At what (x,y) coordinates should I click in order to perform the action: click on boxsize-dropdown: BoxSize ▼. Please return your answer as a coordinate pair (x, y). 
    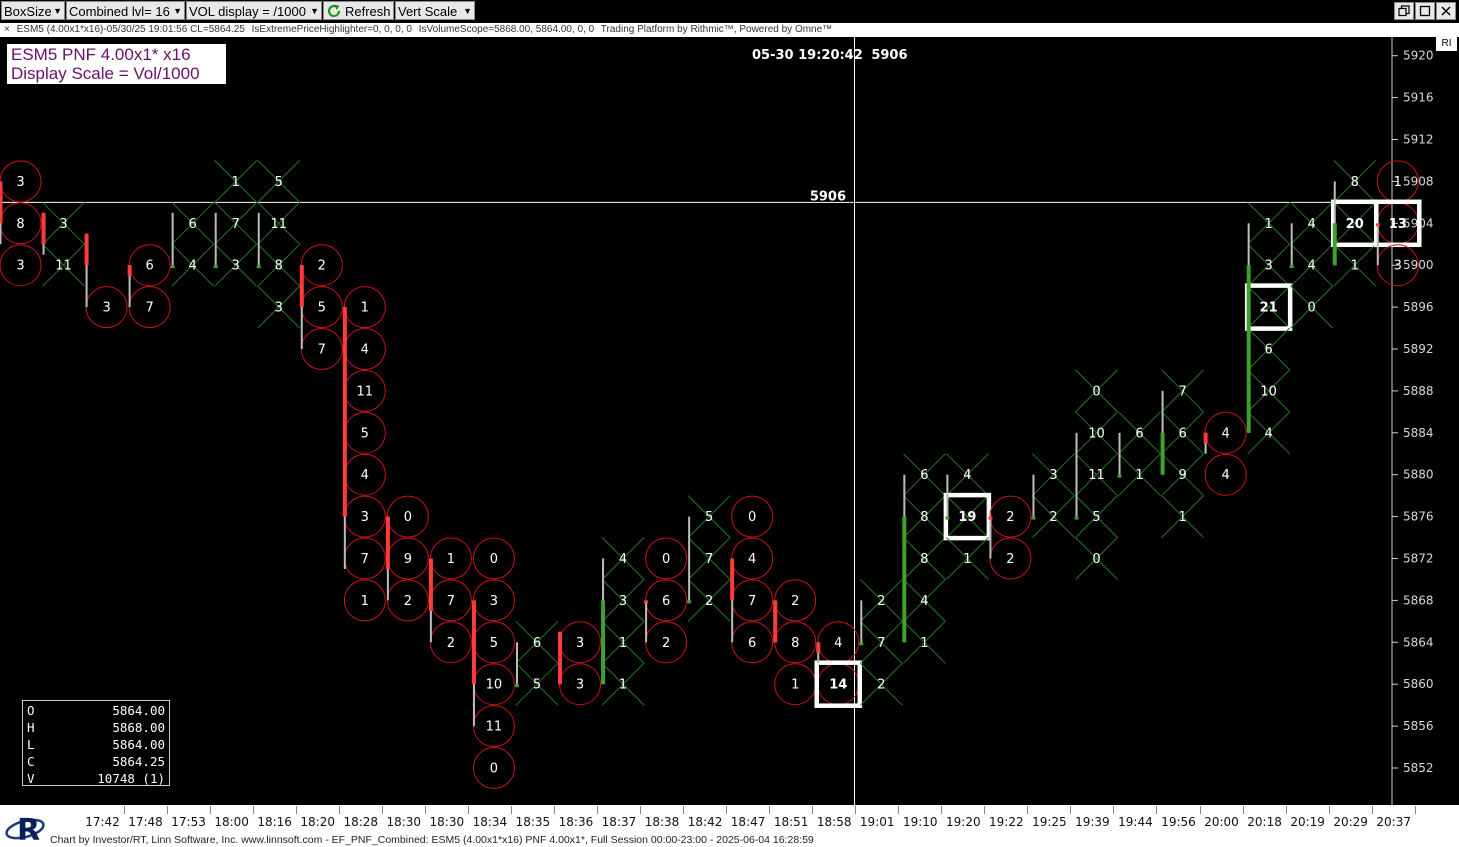
    Looking at the image, I should click on (33, 10).